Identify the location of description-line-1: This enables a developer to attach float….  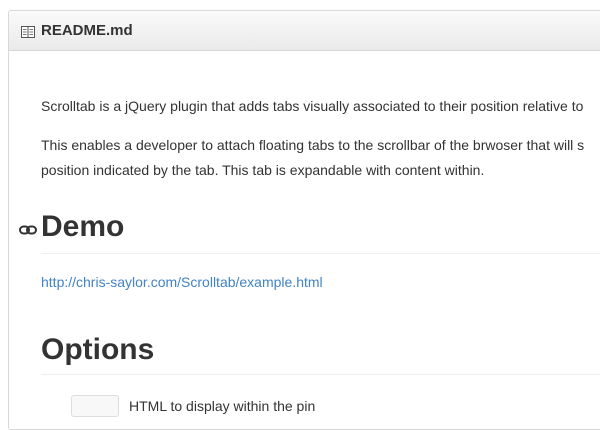
(313, 145).